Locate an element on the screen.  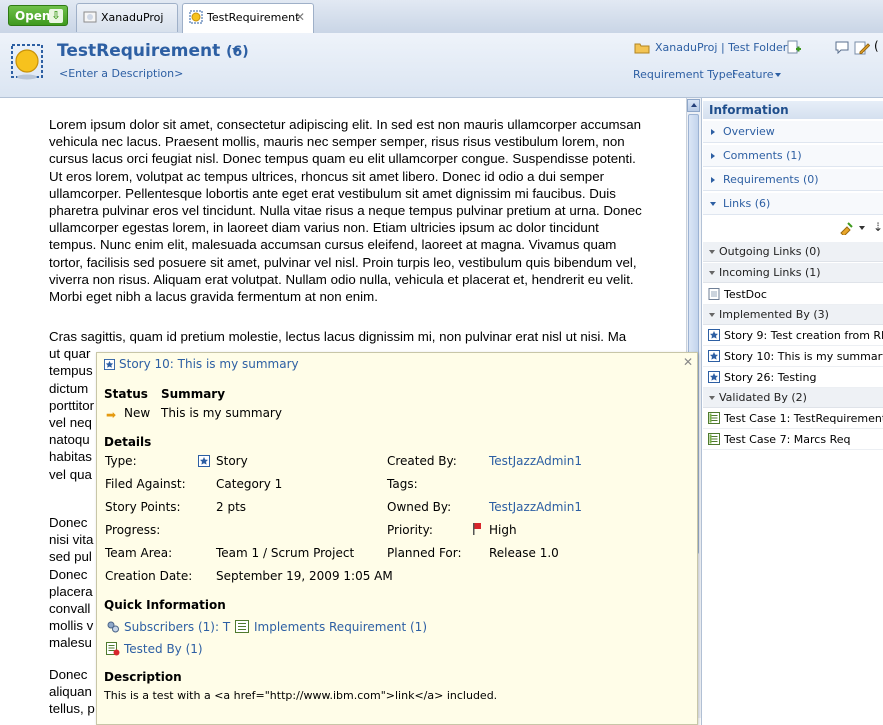
sub-header-label: Validated By (2) is located at coordinates (763, 397).